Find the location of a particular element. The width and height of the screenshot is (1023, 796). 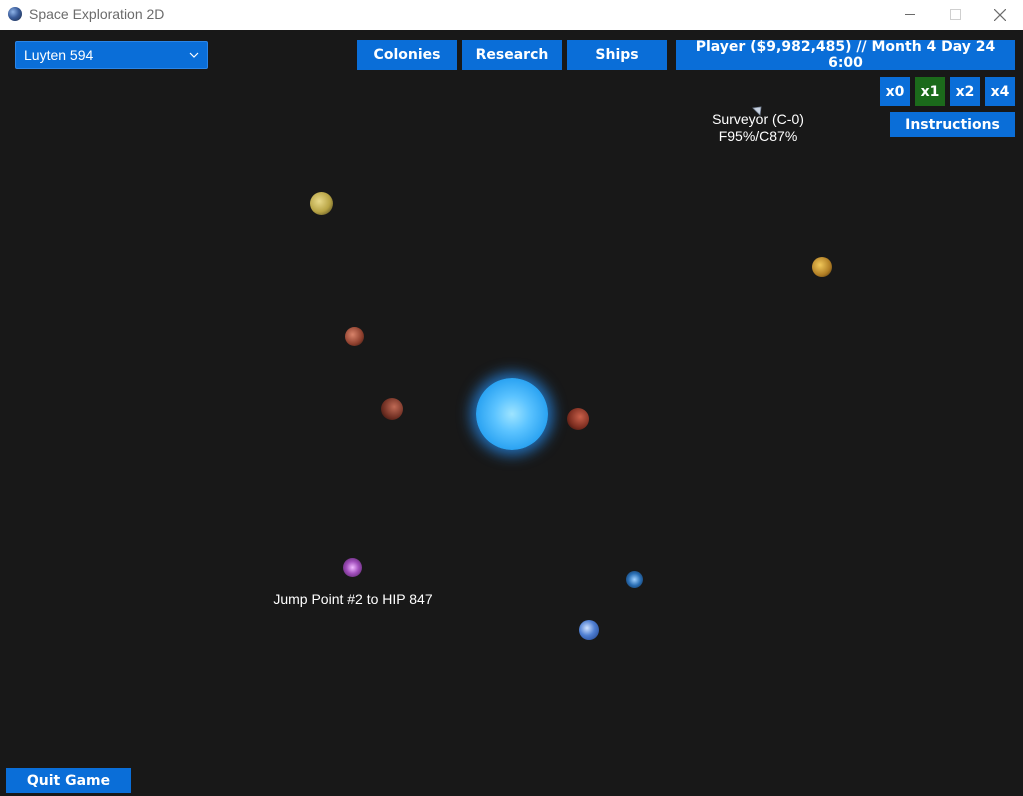

jump-point-label: Jump Point #2 to HIP 847 is located at coordinates (353, 599).